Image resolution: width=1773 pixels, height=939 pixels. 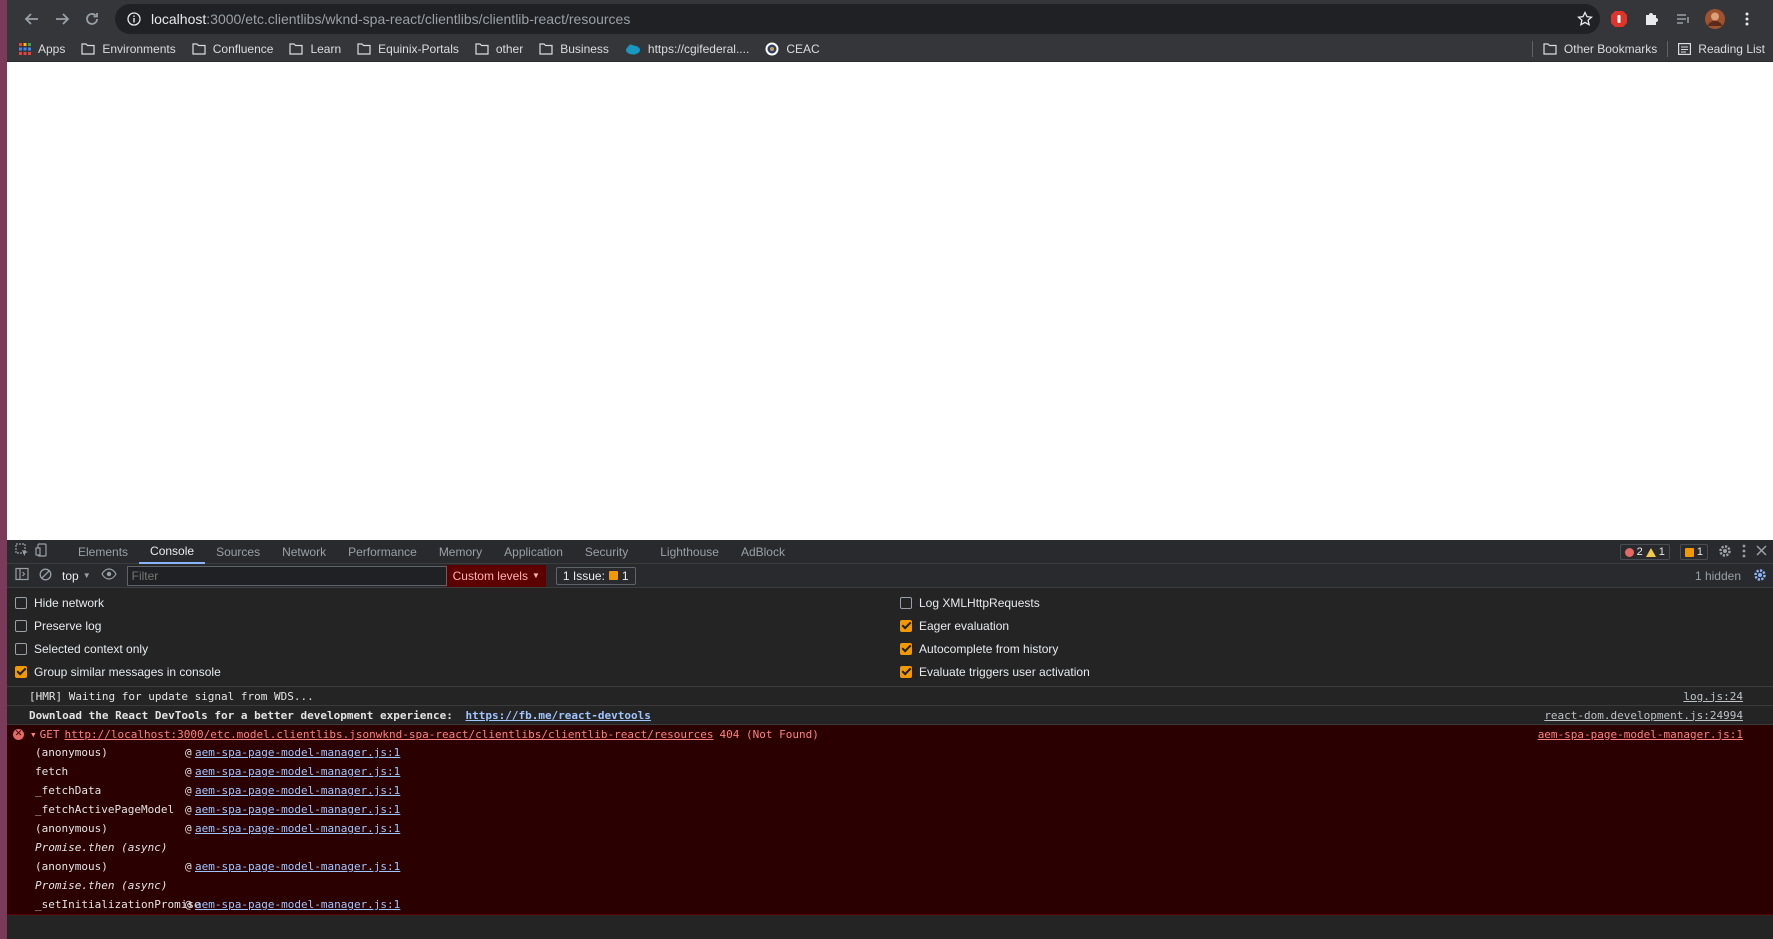 I want to click on issue-icon, so click(x=613, y=575).